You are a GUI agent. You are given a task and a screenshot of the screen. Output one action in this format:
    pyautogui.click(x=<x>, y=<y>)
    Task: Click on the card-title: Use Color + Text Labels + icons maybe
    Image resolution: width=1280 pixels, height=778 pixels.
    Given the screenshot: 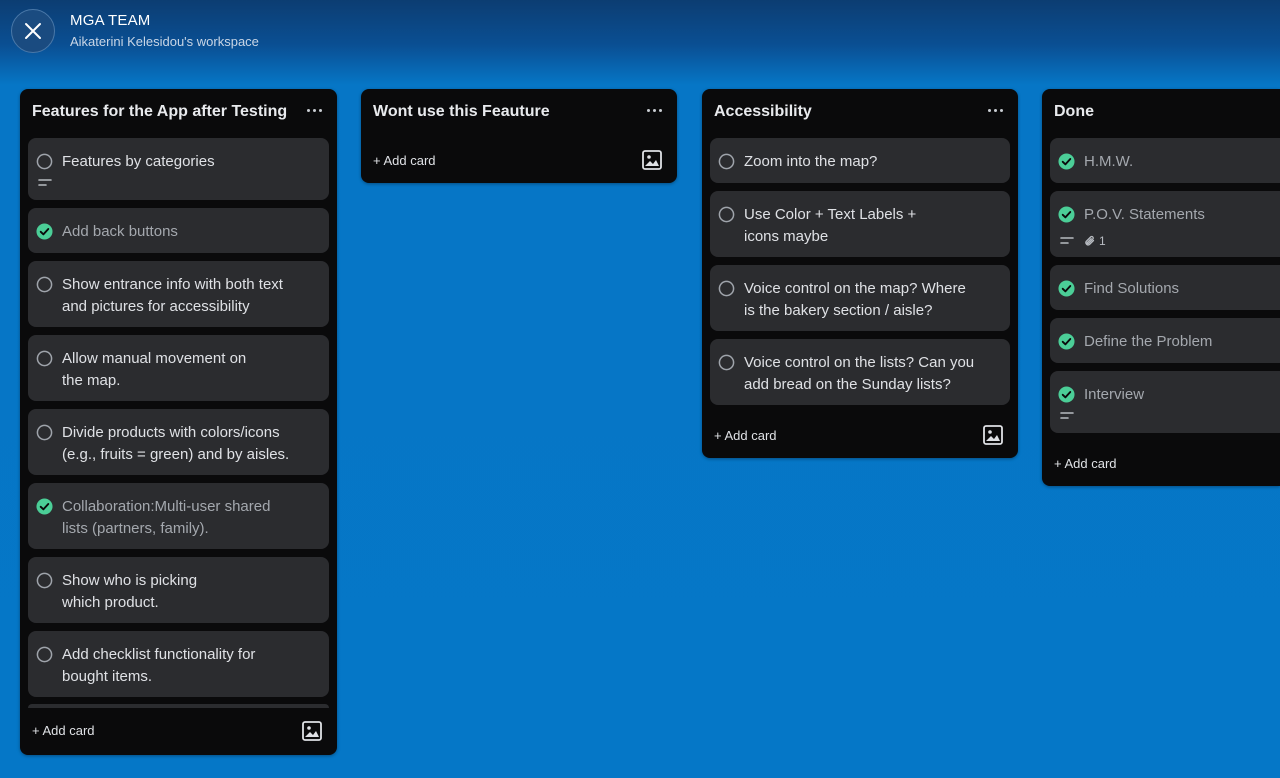 What is the action you would take?
    pyautogui.click(x=830, y=225)
    